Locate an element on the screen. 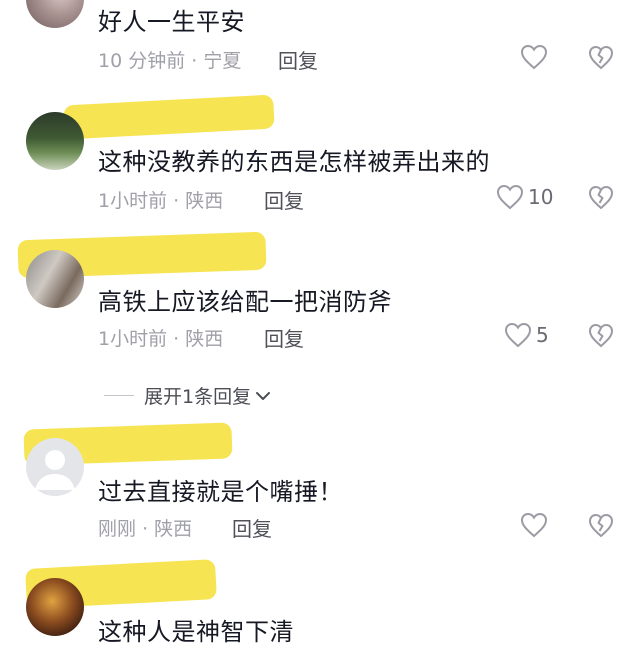  like-button: 5 is located at coordinates (526, 335).